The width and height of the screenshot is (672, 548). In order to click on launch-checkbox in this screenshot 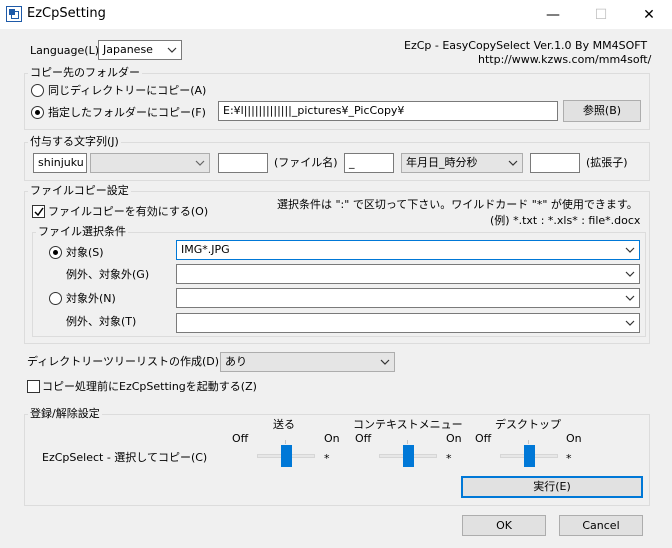, I will do `click(33, 386)`.